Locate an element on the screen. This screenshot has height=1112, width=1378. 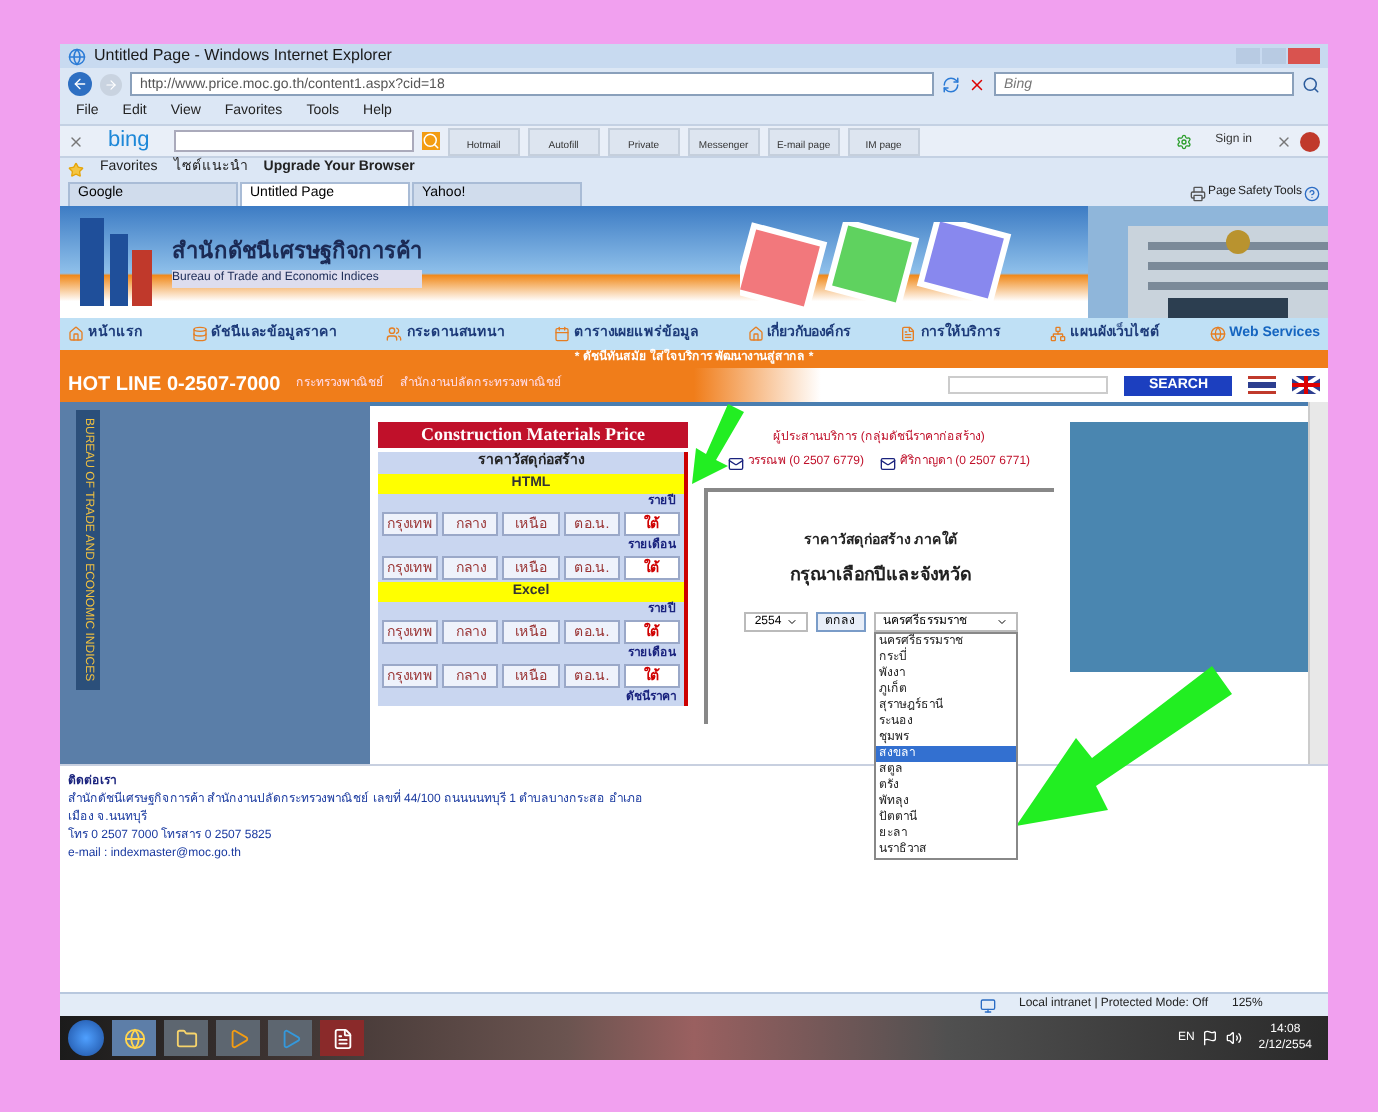
thai-flag-icon is located at coordinates (1262, 385).